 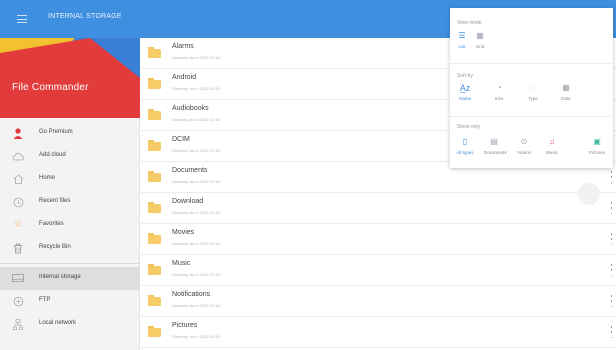 I want to click on filter-videos-option: ⊙ Videos, so click(x=524, y=146).